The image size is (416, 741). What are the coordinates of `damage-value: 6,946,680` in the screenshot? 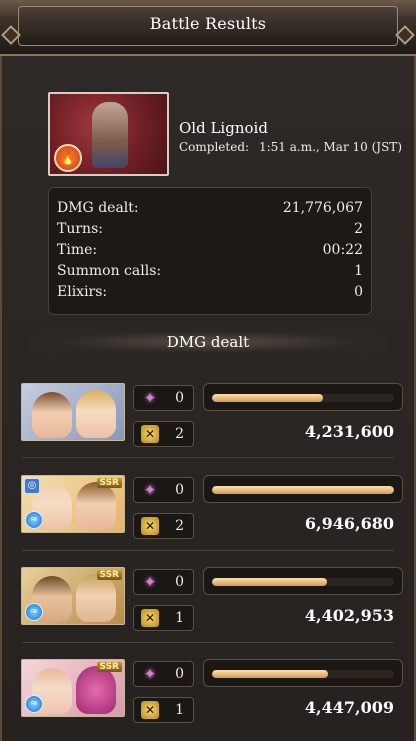 It's located at (349, 523).